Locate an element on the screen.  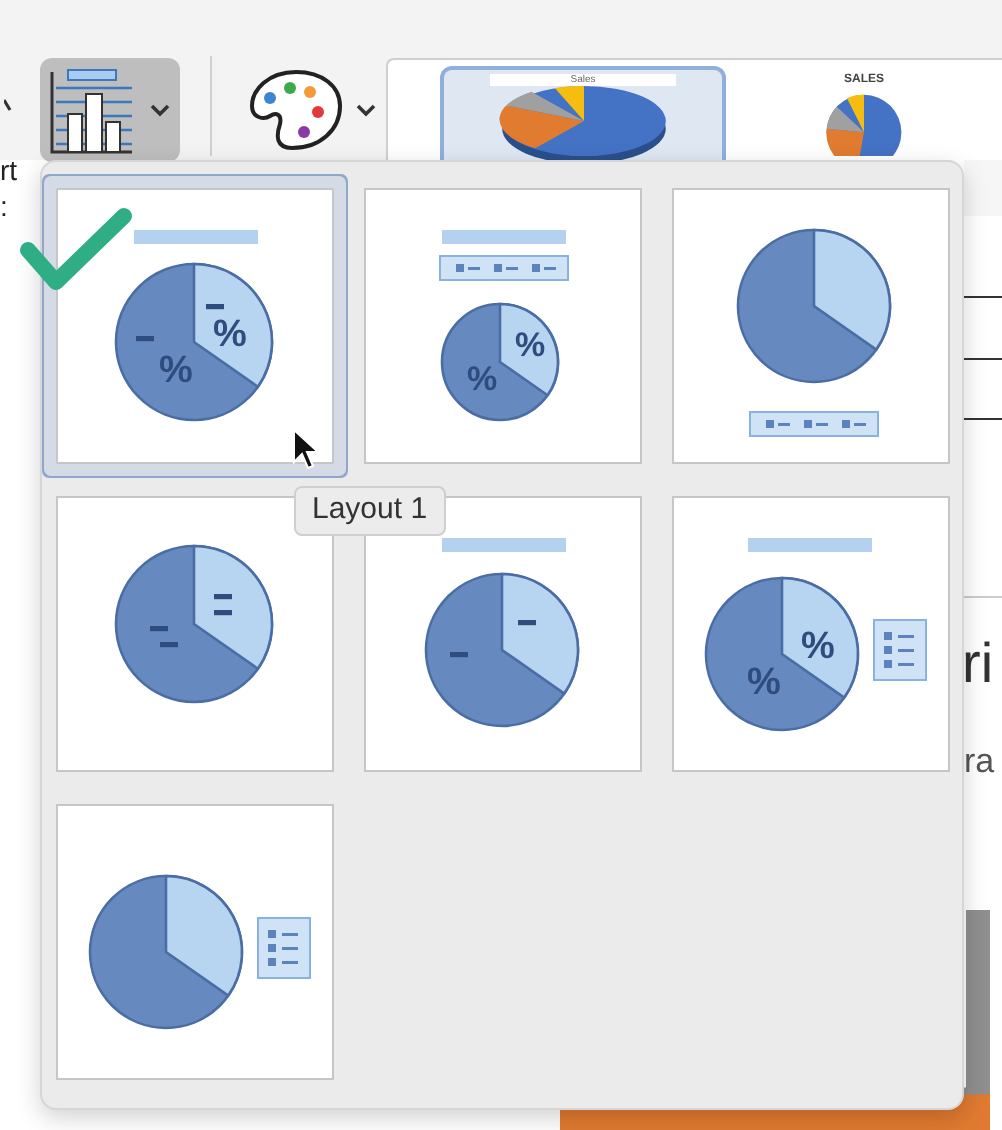
tooltip: Layout 1 is located at coordinates (370, 511).